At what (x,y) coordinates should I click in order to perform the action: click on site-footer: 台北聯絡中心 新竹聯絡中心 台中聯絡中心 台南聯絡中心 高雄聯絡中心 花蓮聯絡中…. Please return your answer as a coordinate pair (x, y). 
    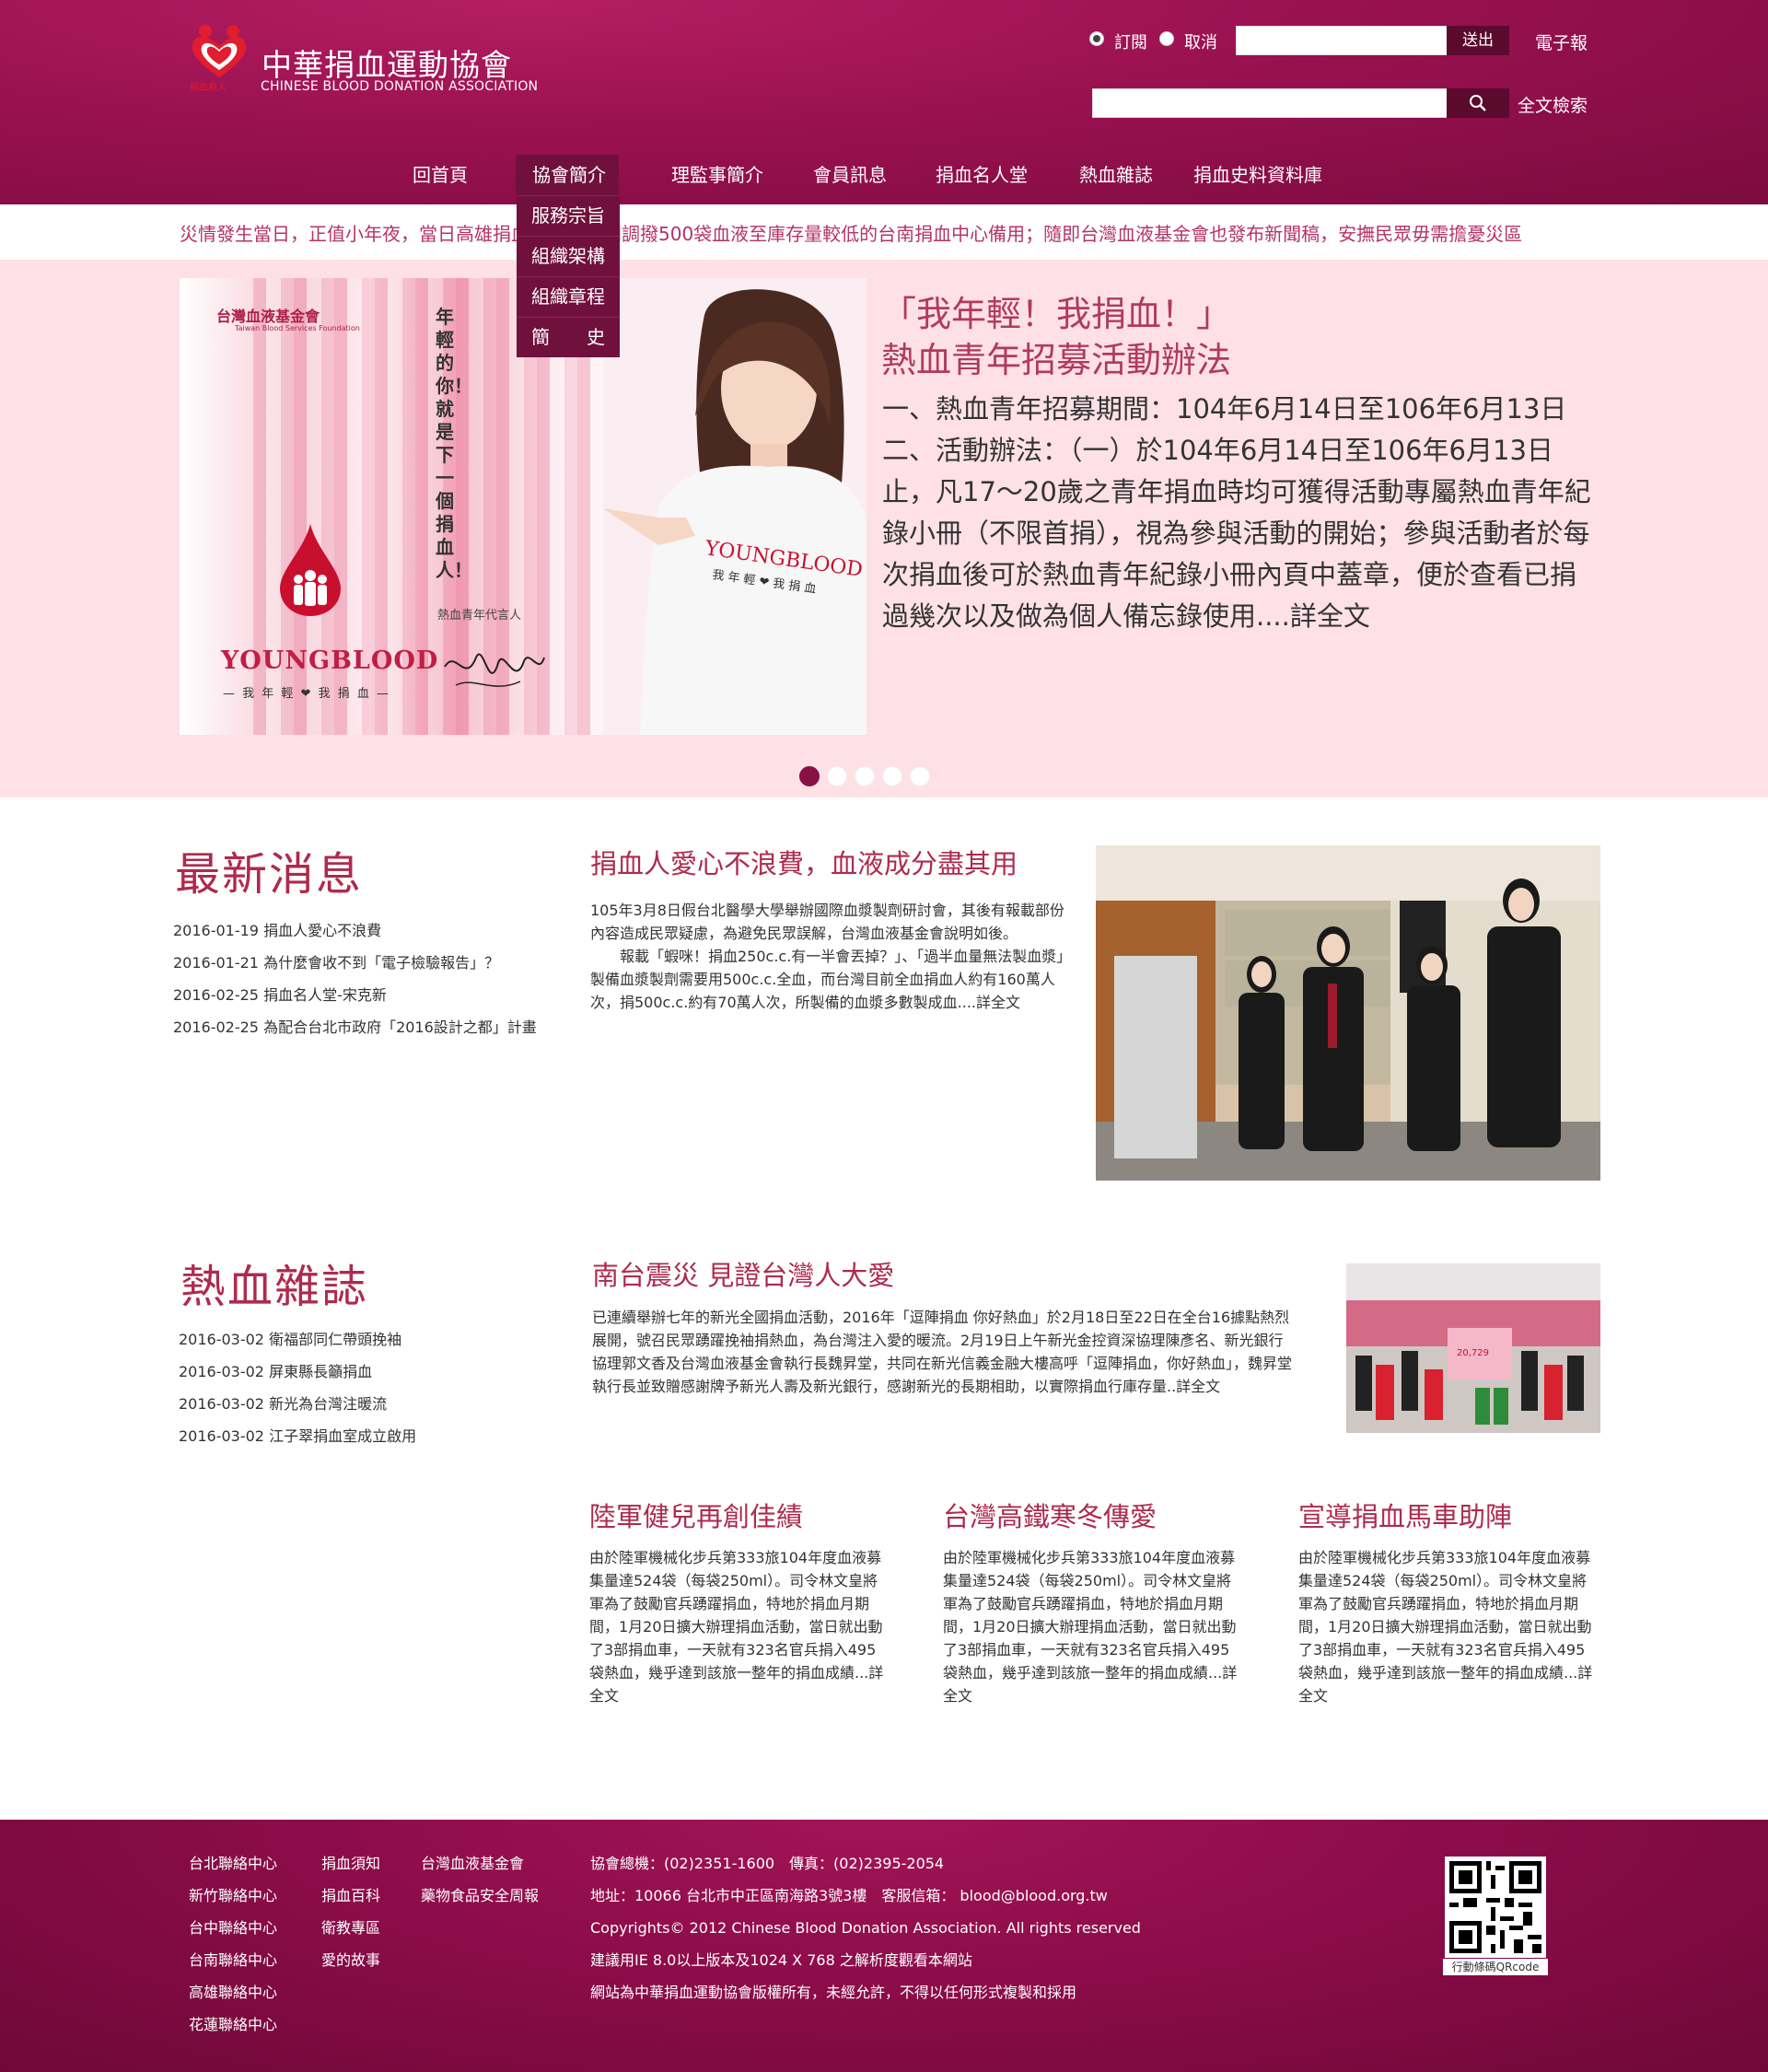
    Looking at the image, I should click on (884, 1946).